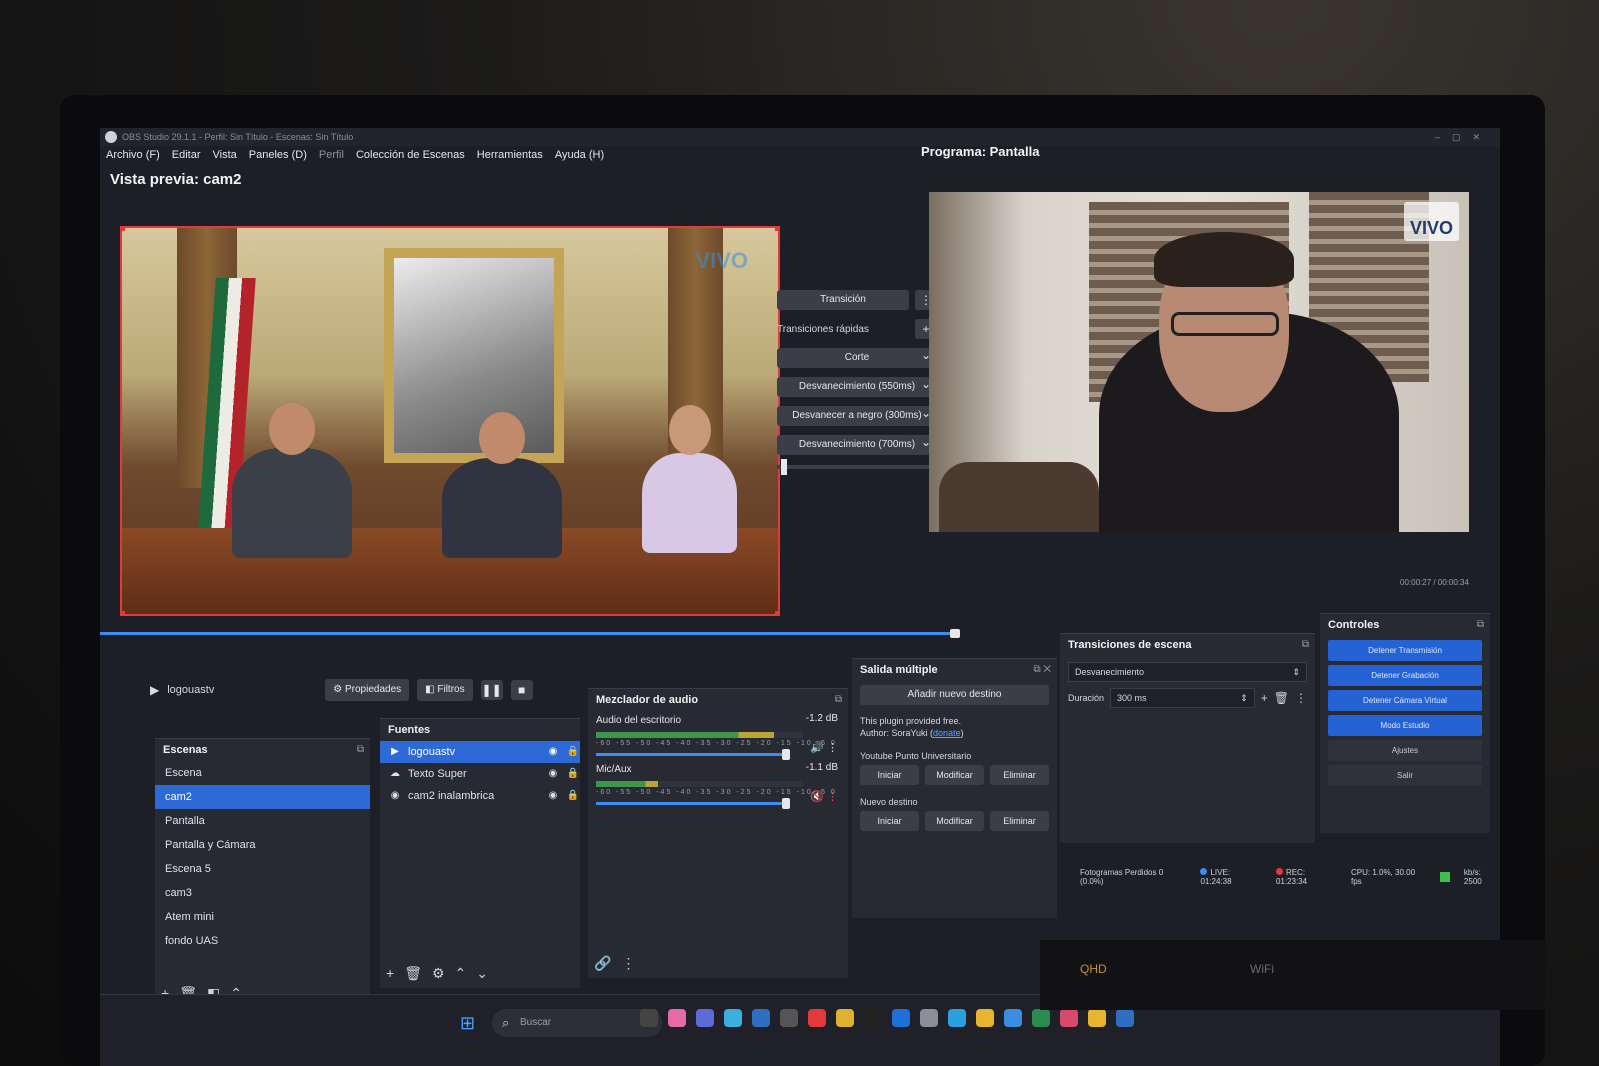 Image resolution: width=1599 pixels, height=1066 pixels. Describe the element at coordinates (817, 1018) in the screenshot. I see `youtube-icon` at that location.